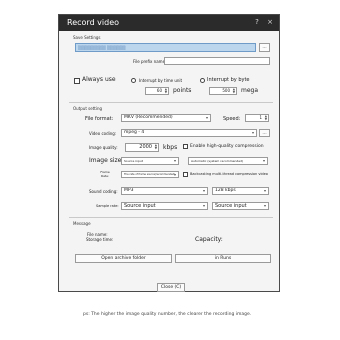 The width and height of the screenshot is (340, 340). I want to click on time-unit-label: points, so click(182, 90).